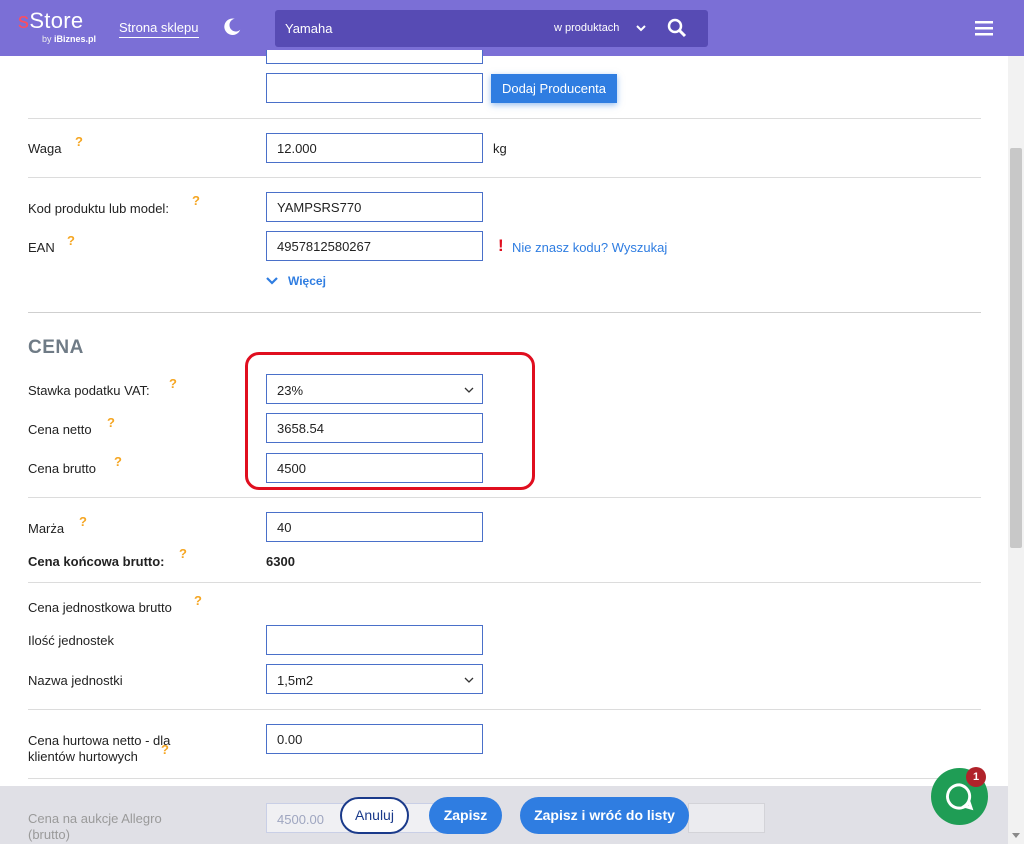 This screenshot has width=1024, height=844. What do you see at coordinates (501, 245) in the screenshot?
I see `warning-icon: !` at bounding box center [501, 245].